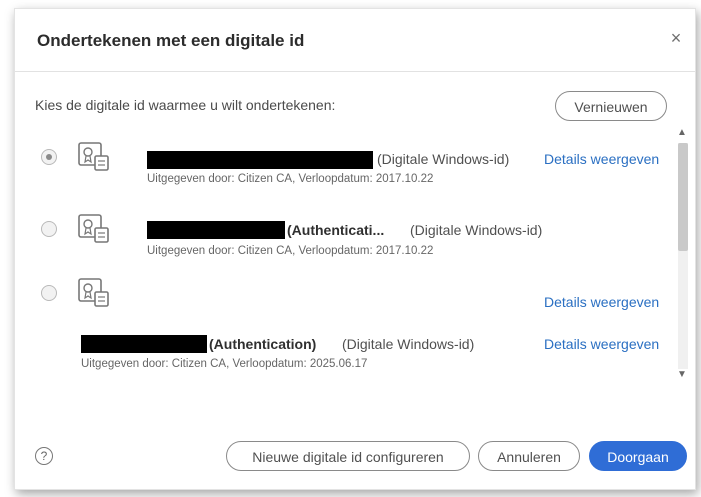 This screenshot has height=497, width=701. Describe the element at coordinates (529, 456) in the screenshot. I see `cancel-button: Annuleren` at that location.